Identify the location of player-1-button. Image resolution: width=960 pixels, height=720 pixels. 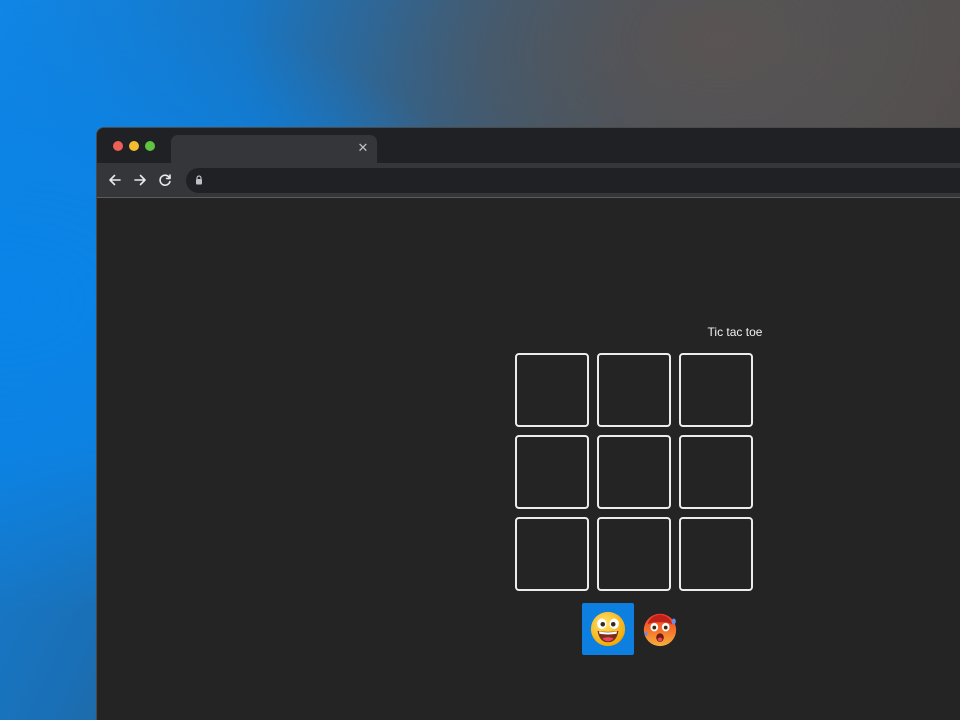
(608, 629).